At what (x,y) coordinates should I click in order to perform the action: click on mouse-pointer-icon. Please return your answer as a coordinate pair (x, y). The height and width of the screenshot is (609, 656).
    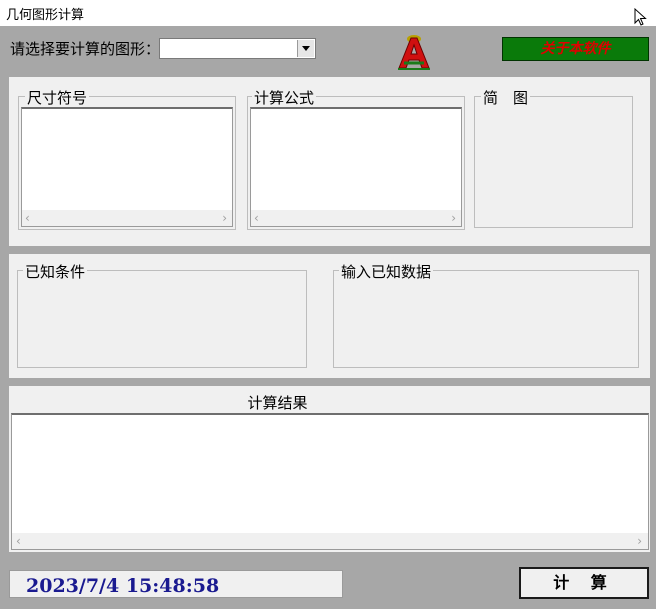
    Looking at the image, I should click on (640, 17).